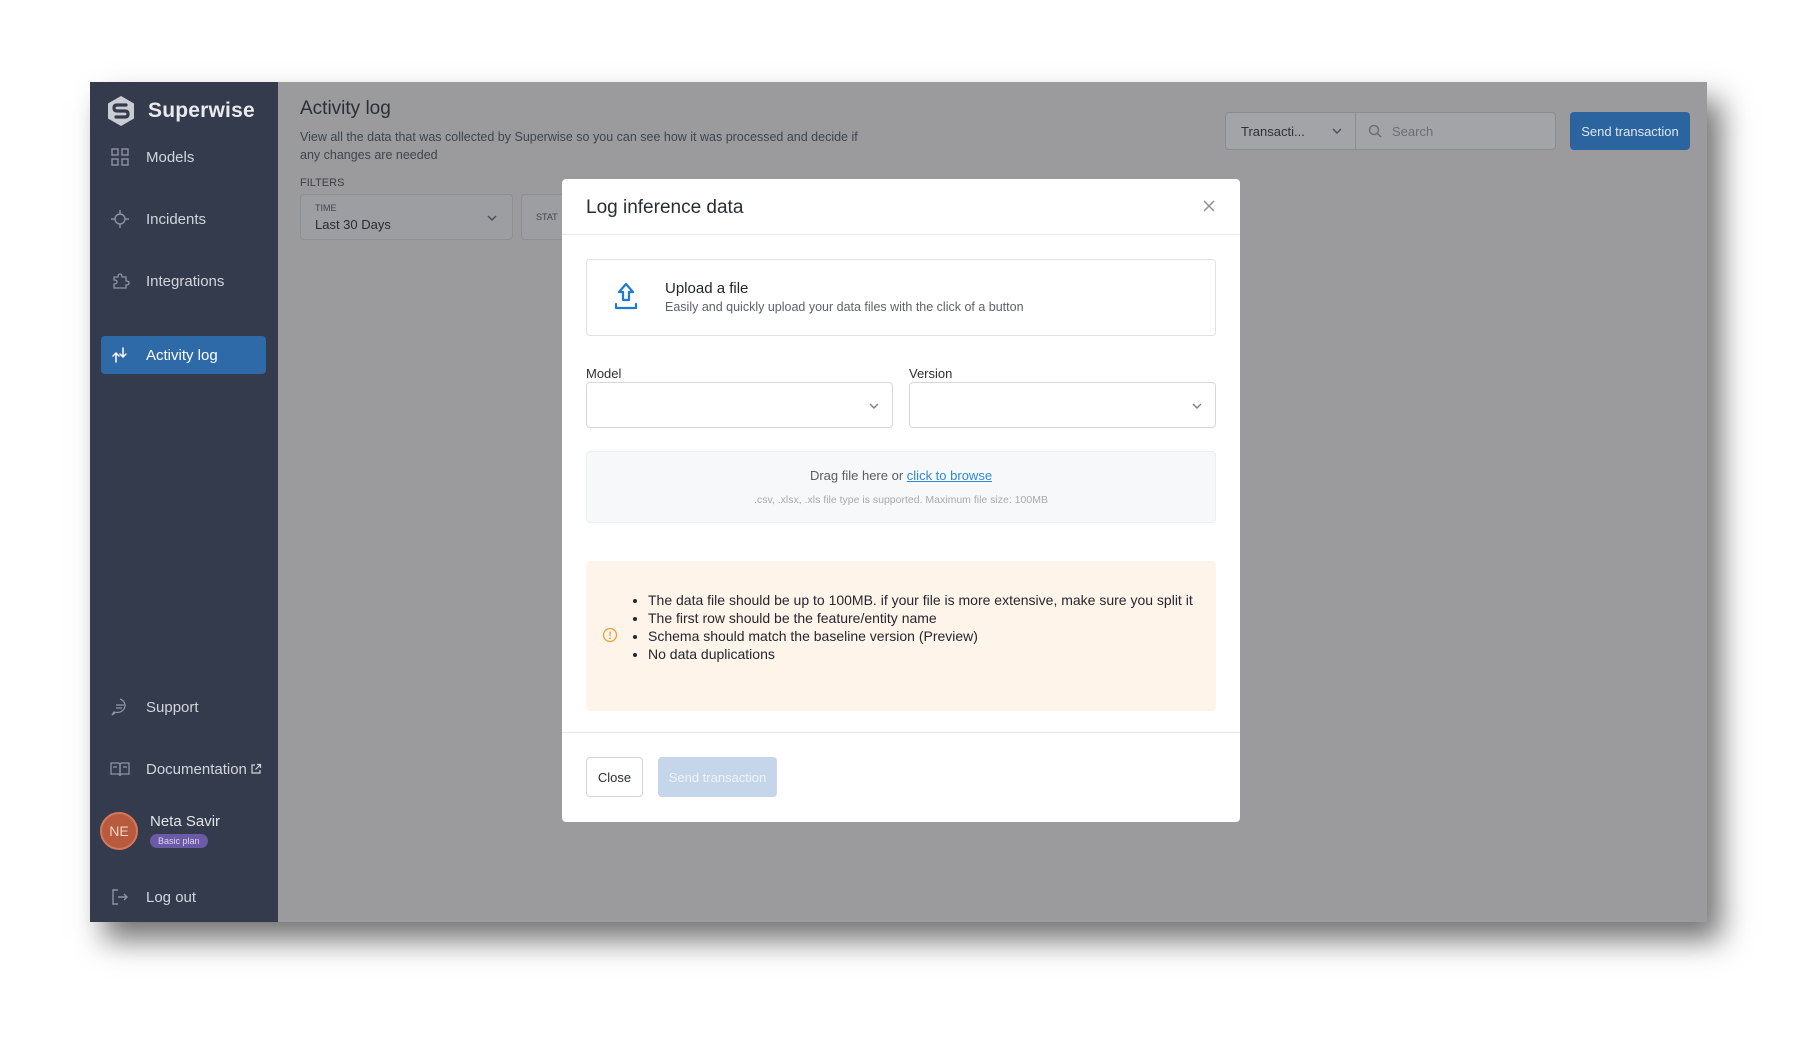 This screenshot has height=1050, width=1800. Describe the element at coordinates (345, 108) in the screenshot. I see `page-title: Activity log` at that location.